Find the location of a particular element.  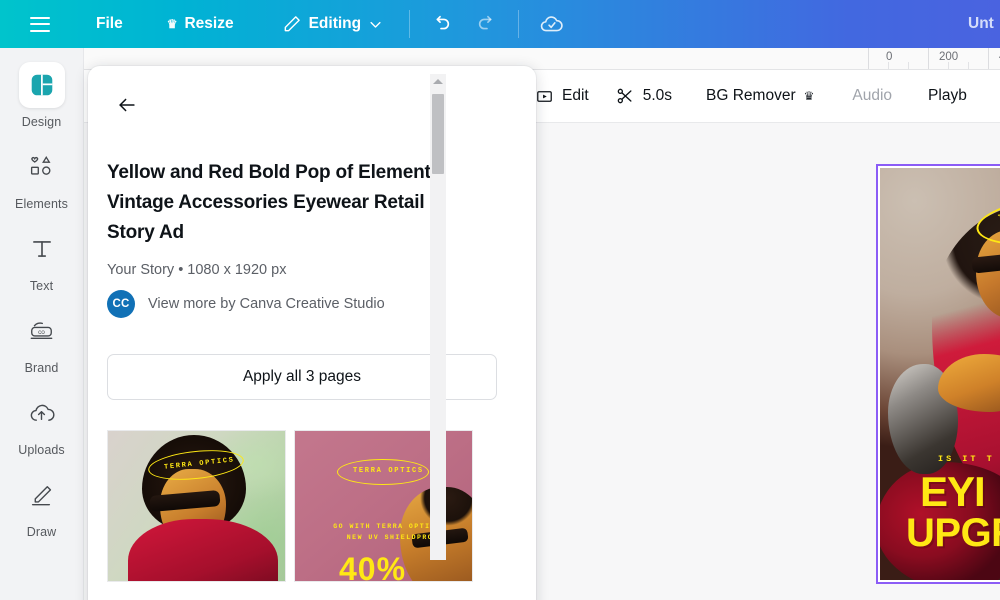

main-menu-button is located at coordinates (40, 24).